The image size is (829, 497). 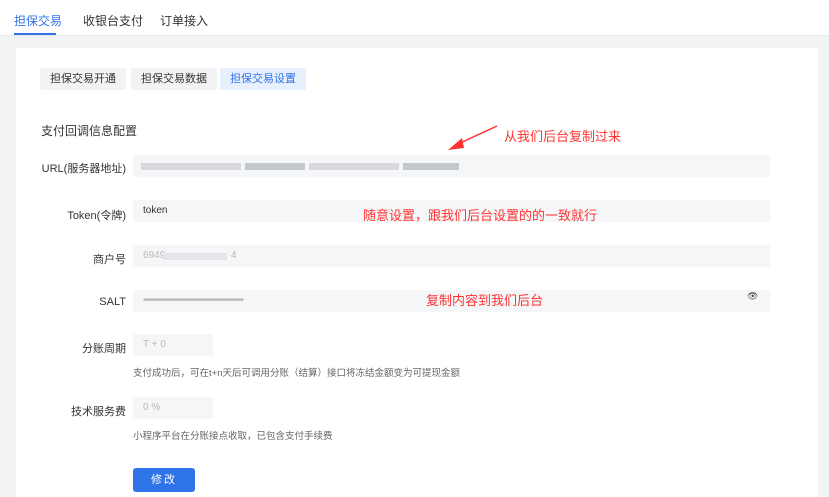 What do you see at coordinates (485, 300) in the screenshot?
I see `annotation-salt: 复制内容到我们后台` at bounding box center [485, 300].